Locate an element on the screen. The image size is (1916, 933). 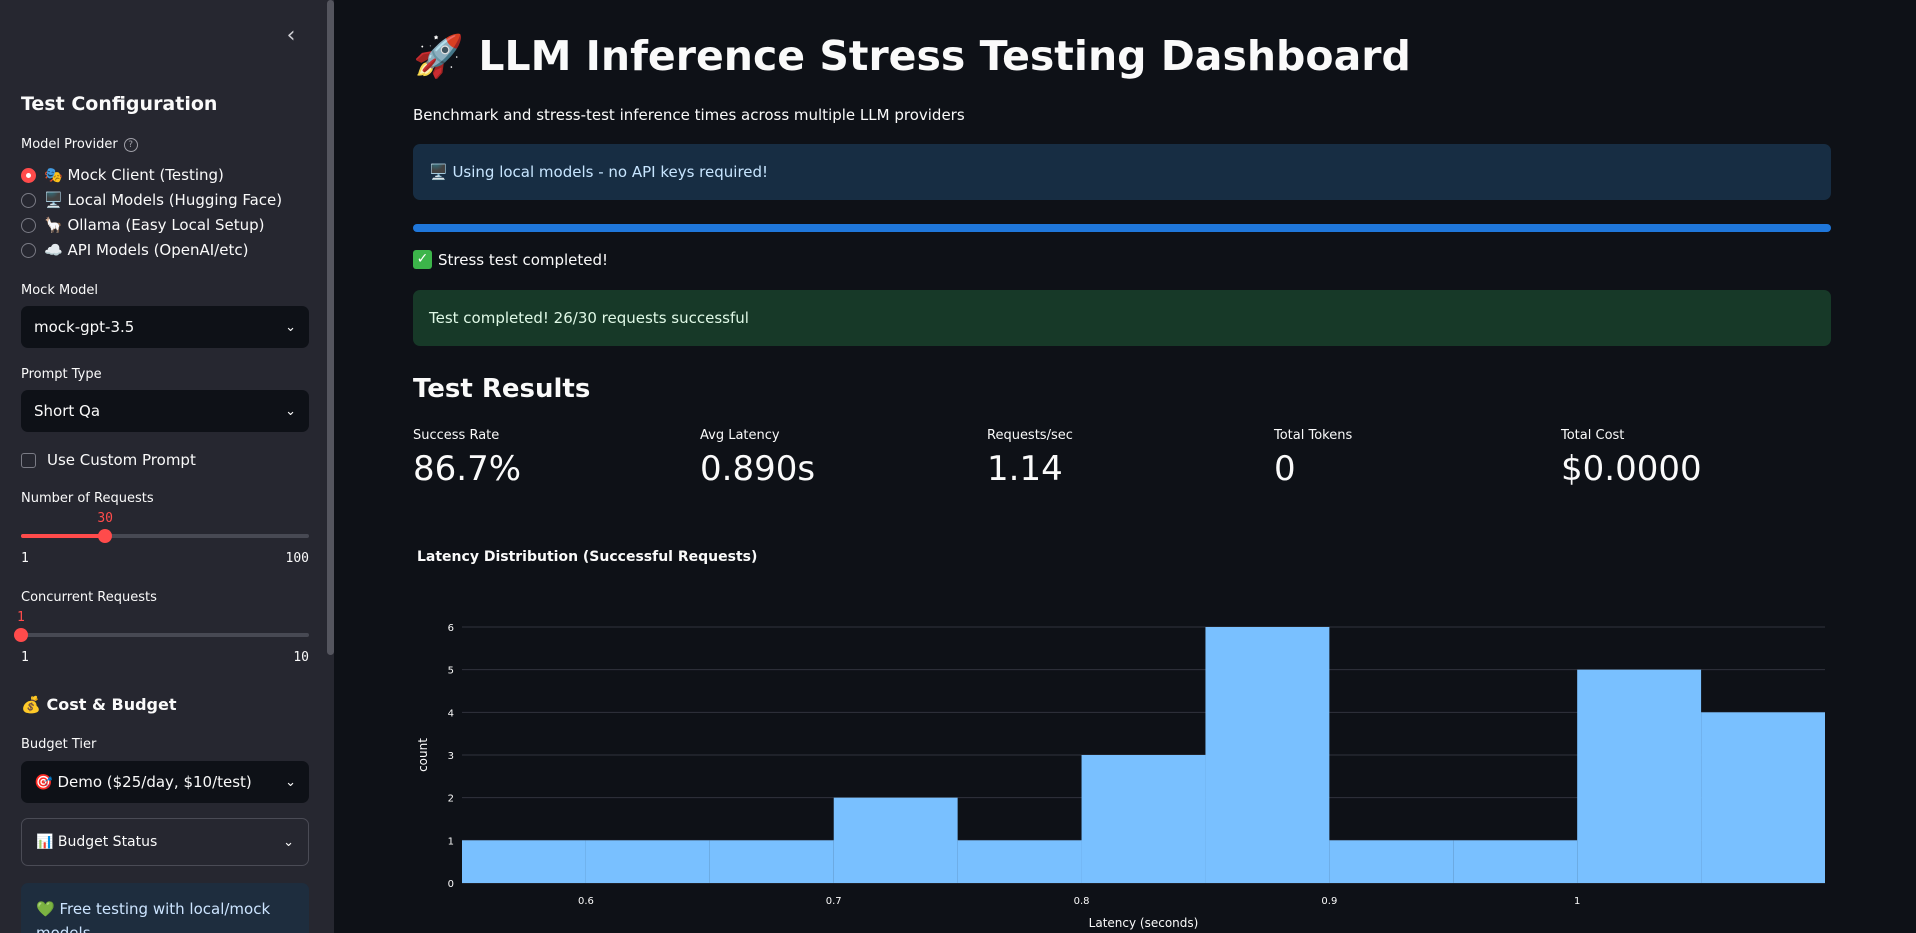
concurrent-min: 1 is located at coordinates (25, 657).